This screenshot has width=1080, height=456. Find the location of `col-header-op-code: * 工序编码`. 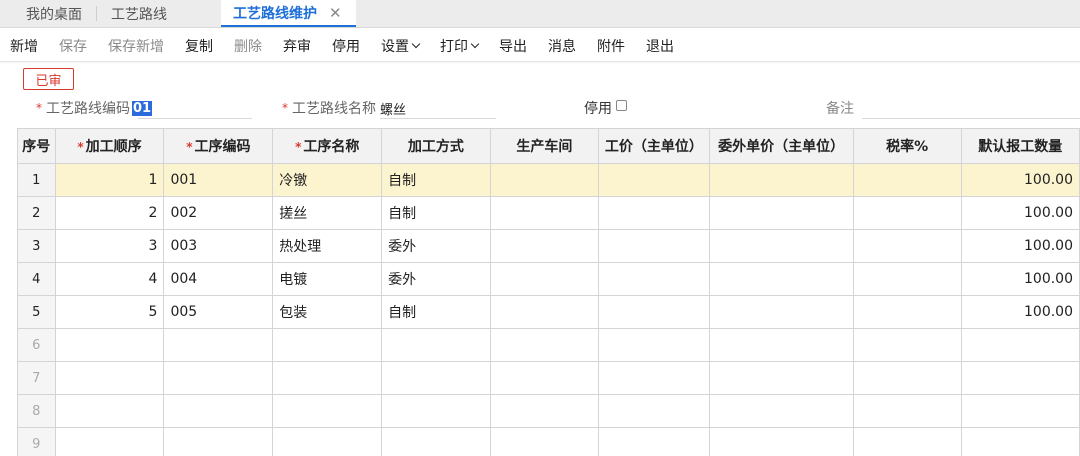

col-header-op-code: * 工序编码 is located at coordinates (218, 146).